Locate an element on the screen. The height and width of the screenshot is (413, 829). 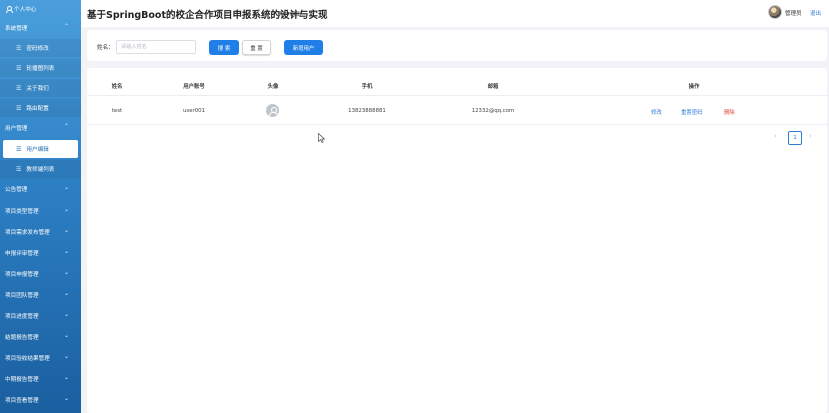
sidebar-item-label: 轮播图列表 is located at coordinates (40, 69).